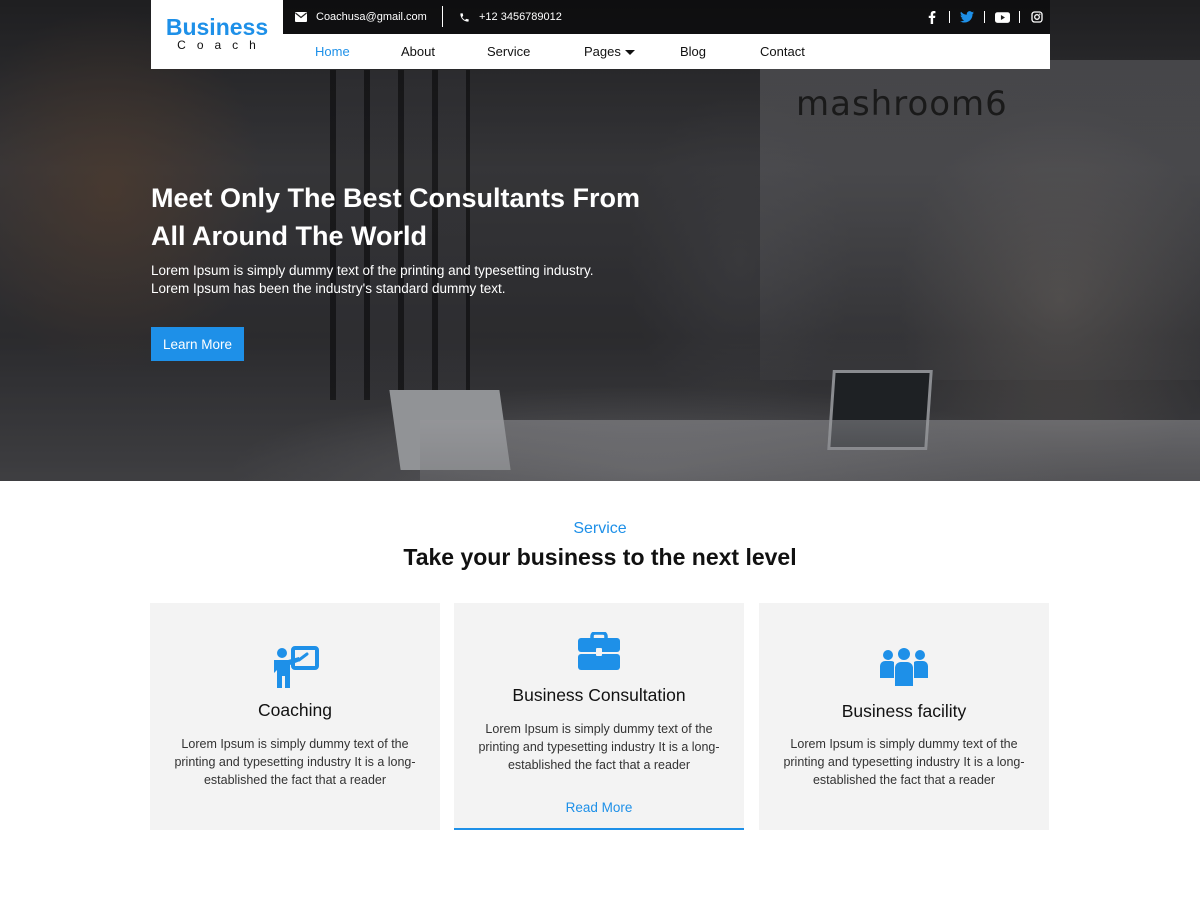 Image resolution: width=1200 pixels, height=900 pixels. I want to click on brand-tagline: Coach, so click(222, 45).